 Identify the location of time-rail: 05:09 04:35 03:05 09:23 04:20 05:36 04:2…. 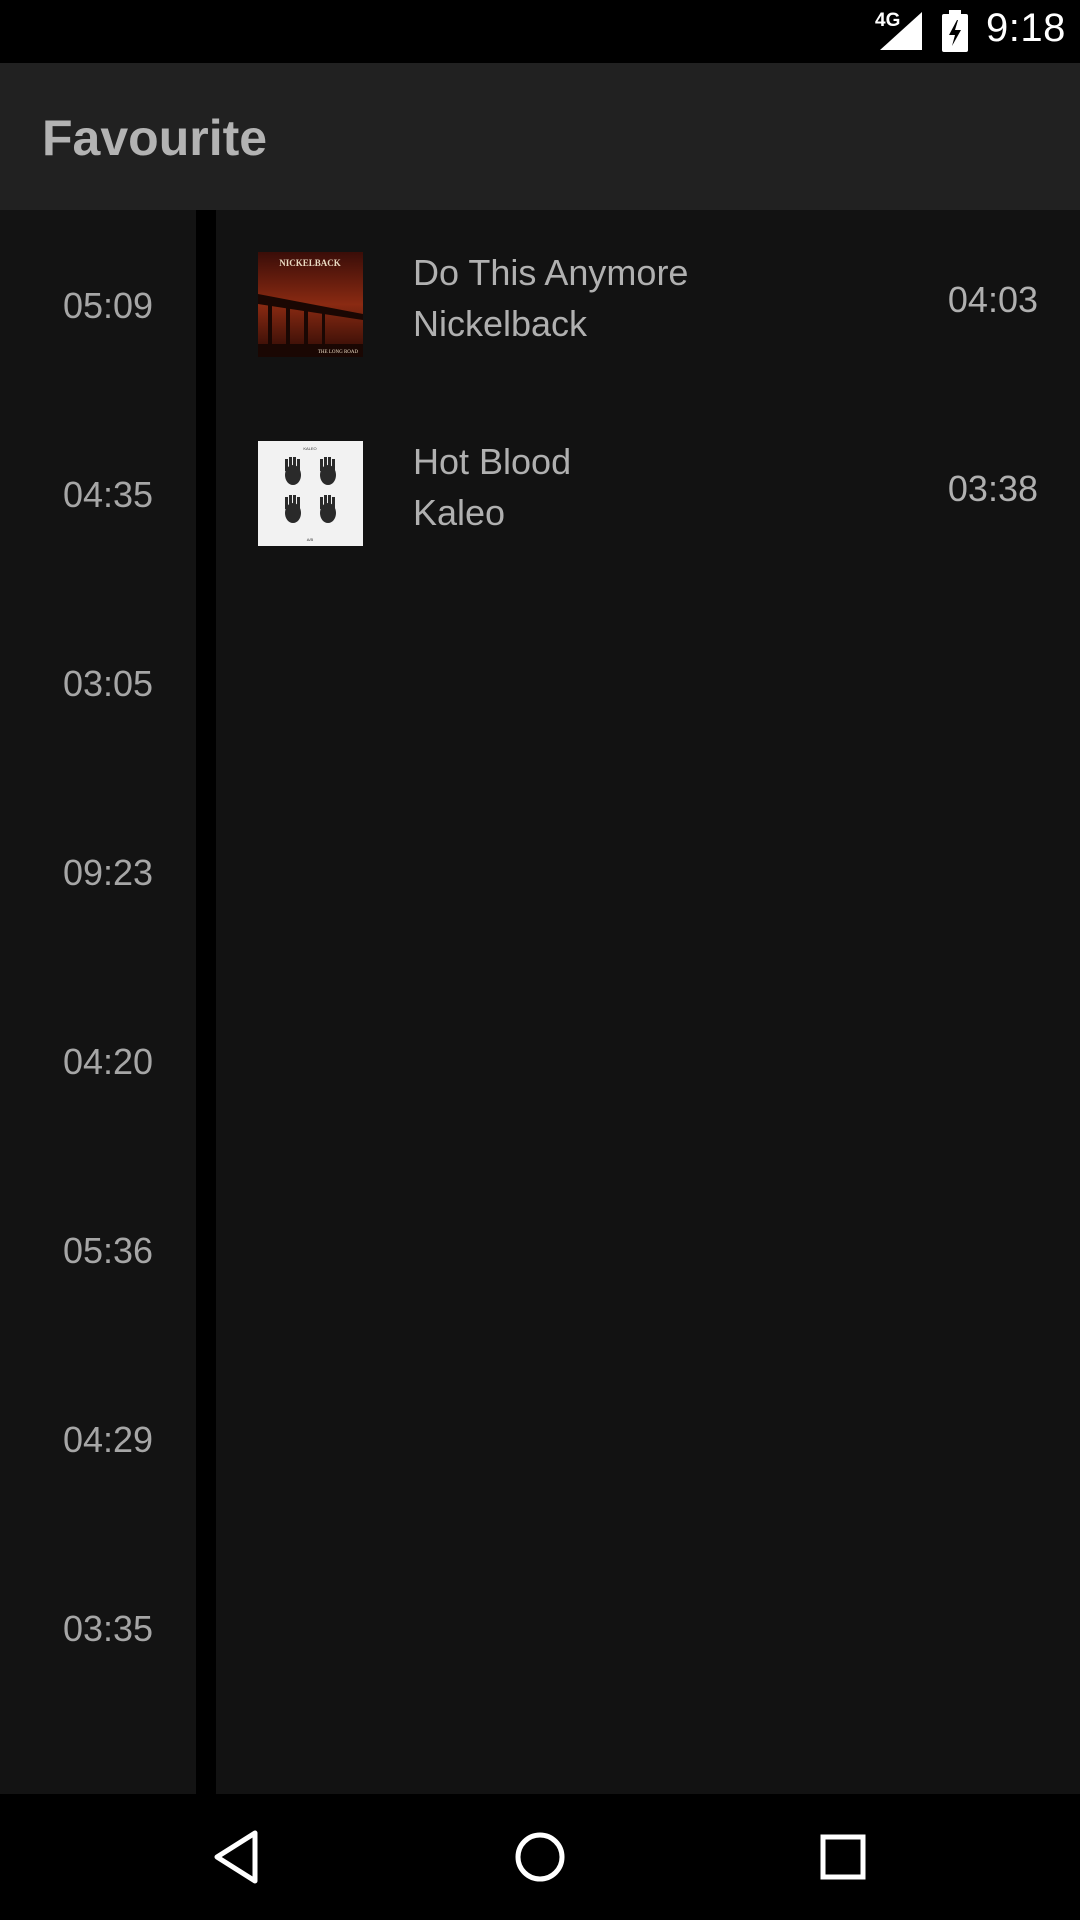
(98, 1002).